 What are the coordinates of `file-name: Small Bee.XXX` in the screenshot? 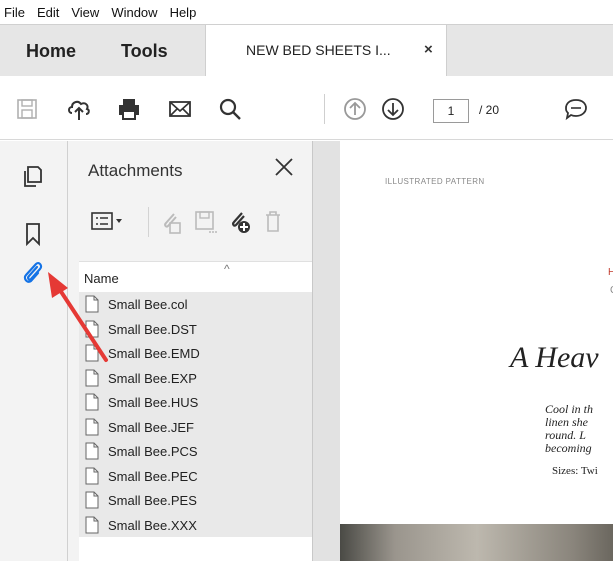 It's located at (152, 525).